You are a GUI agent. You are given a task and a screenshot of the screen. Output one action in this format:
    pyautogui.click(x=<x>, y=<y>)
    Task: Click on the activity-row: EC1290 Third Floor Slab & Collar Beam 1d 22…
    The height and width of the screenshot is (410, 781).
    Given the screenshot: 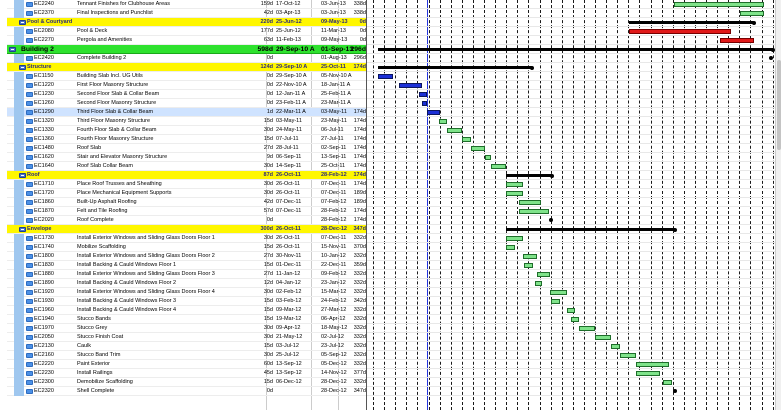 What is the action you would take?
    pyautogui.click(x=186, y=112)
    